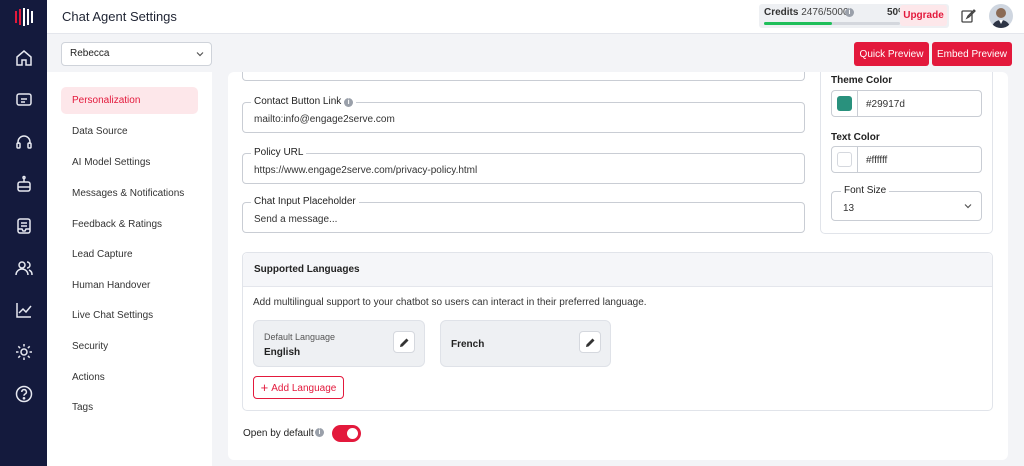  I want to click on credits-value: 2476/5000, so click(825, 12).